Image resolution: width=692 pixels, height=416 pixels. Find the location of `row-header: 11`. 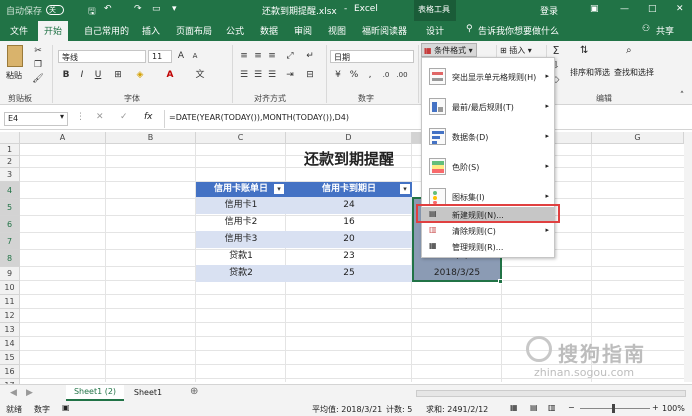

row-header: 11 is located at coordinates (10, 302).